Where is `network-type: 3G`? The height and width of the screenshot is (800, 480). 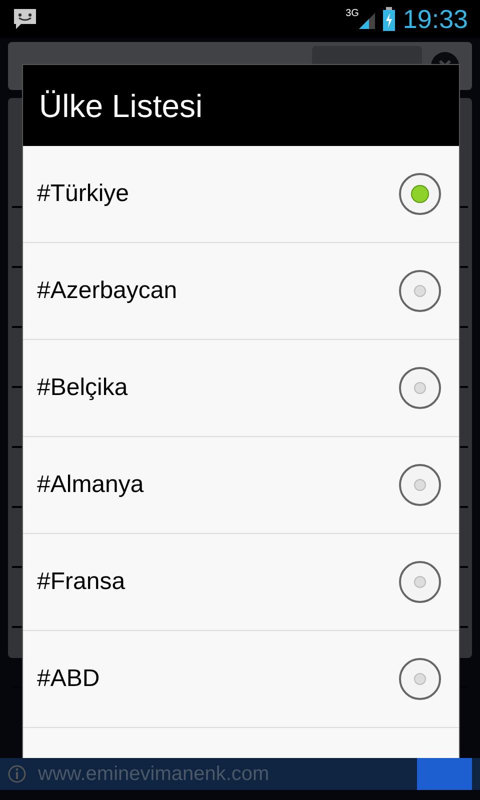
network-type: 3G is located at coordinates (352, 14).